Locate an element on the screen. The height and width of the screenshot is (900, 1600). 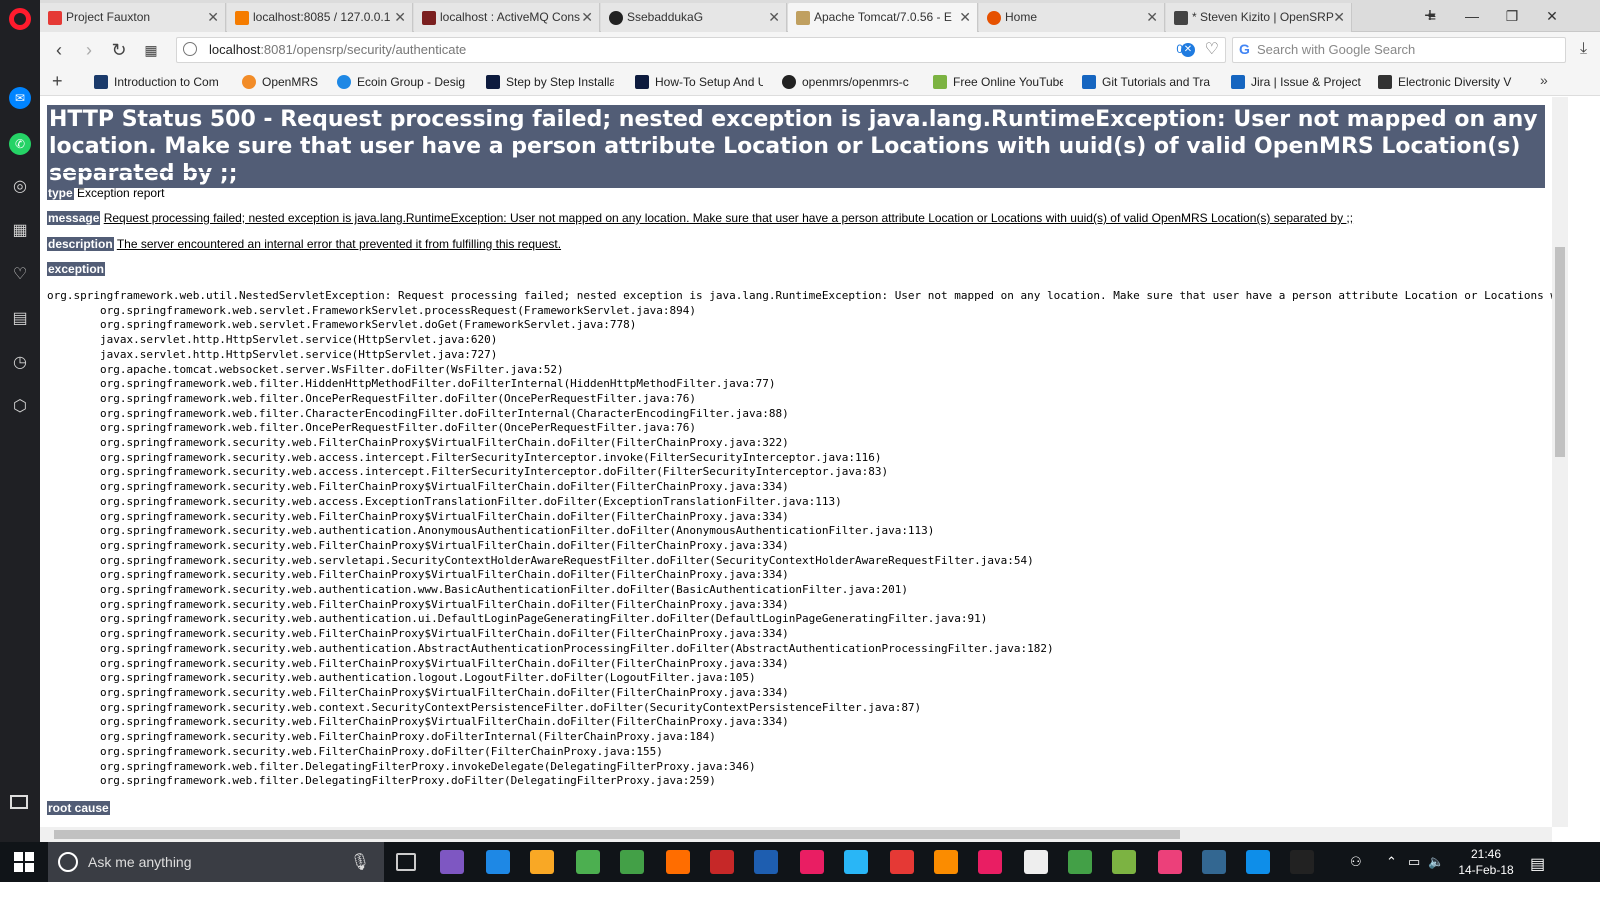
game-icon is located at coordinates (722, 862).